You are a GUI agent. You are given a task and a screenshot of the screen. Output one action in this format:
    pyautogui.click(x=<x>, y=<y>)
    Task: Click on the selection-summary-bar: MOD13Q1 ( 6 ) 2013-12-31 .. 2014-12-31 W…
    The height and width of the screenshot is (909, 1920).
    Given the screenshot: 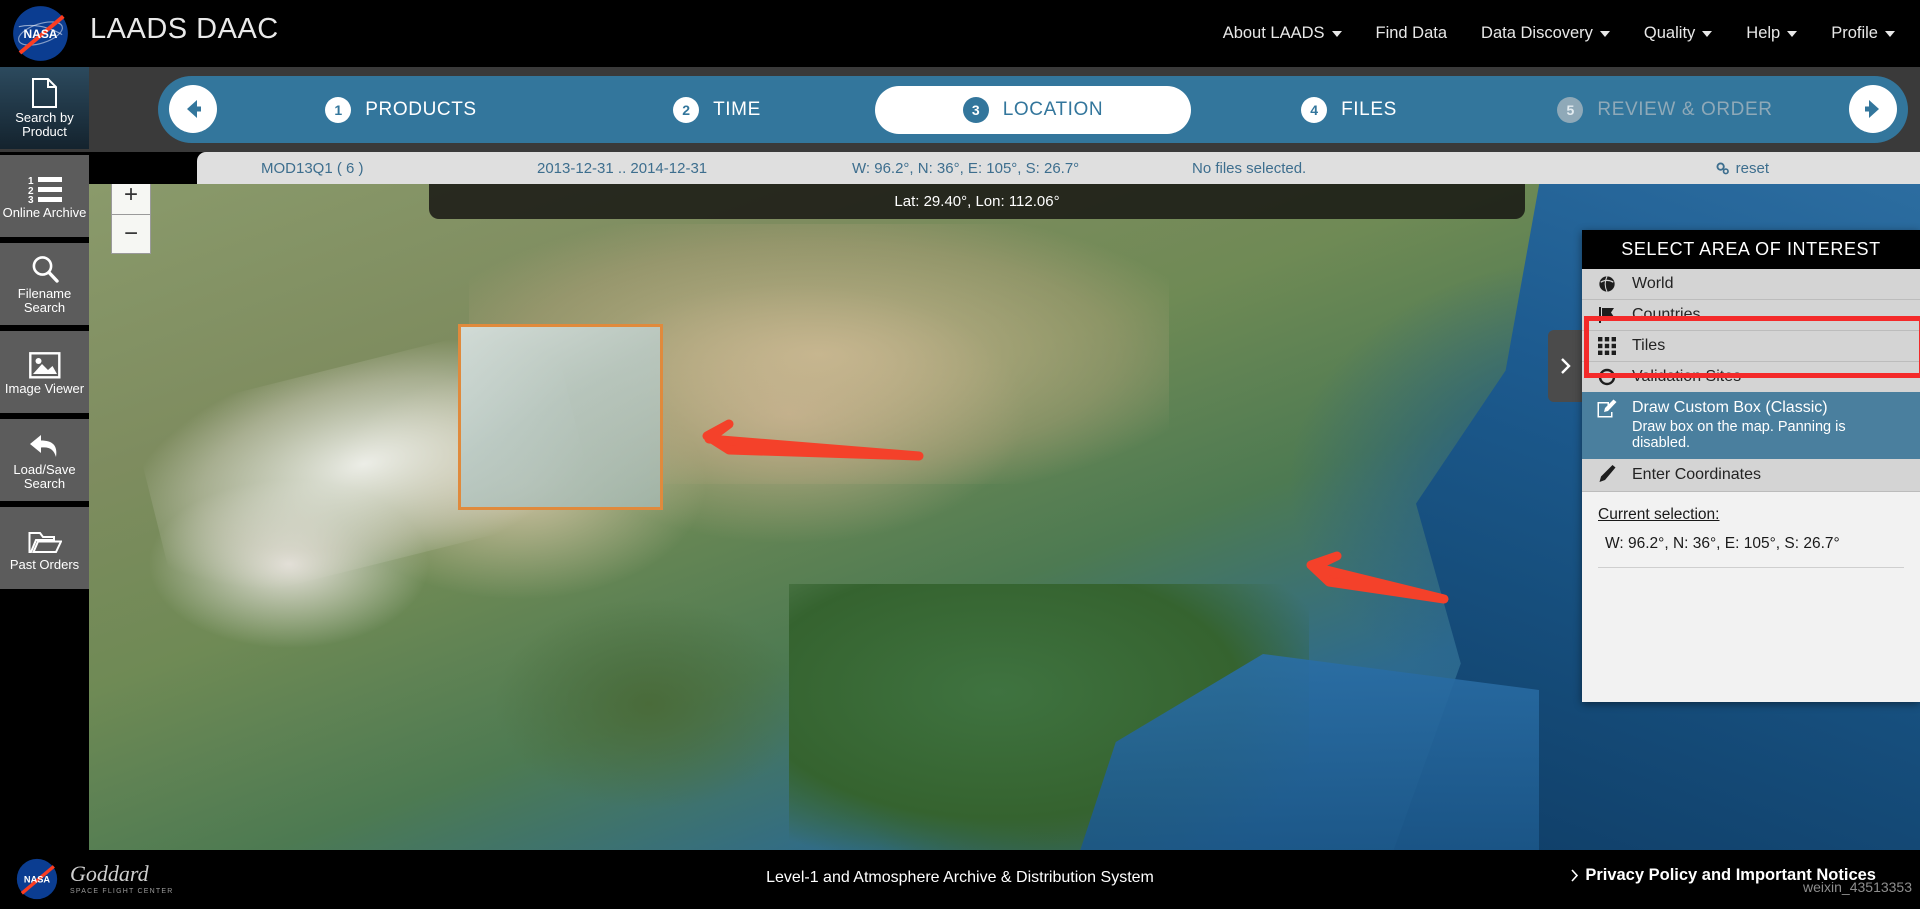 What is the action you would take?
    pyautogui.click(x=1058, y=168)
    